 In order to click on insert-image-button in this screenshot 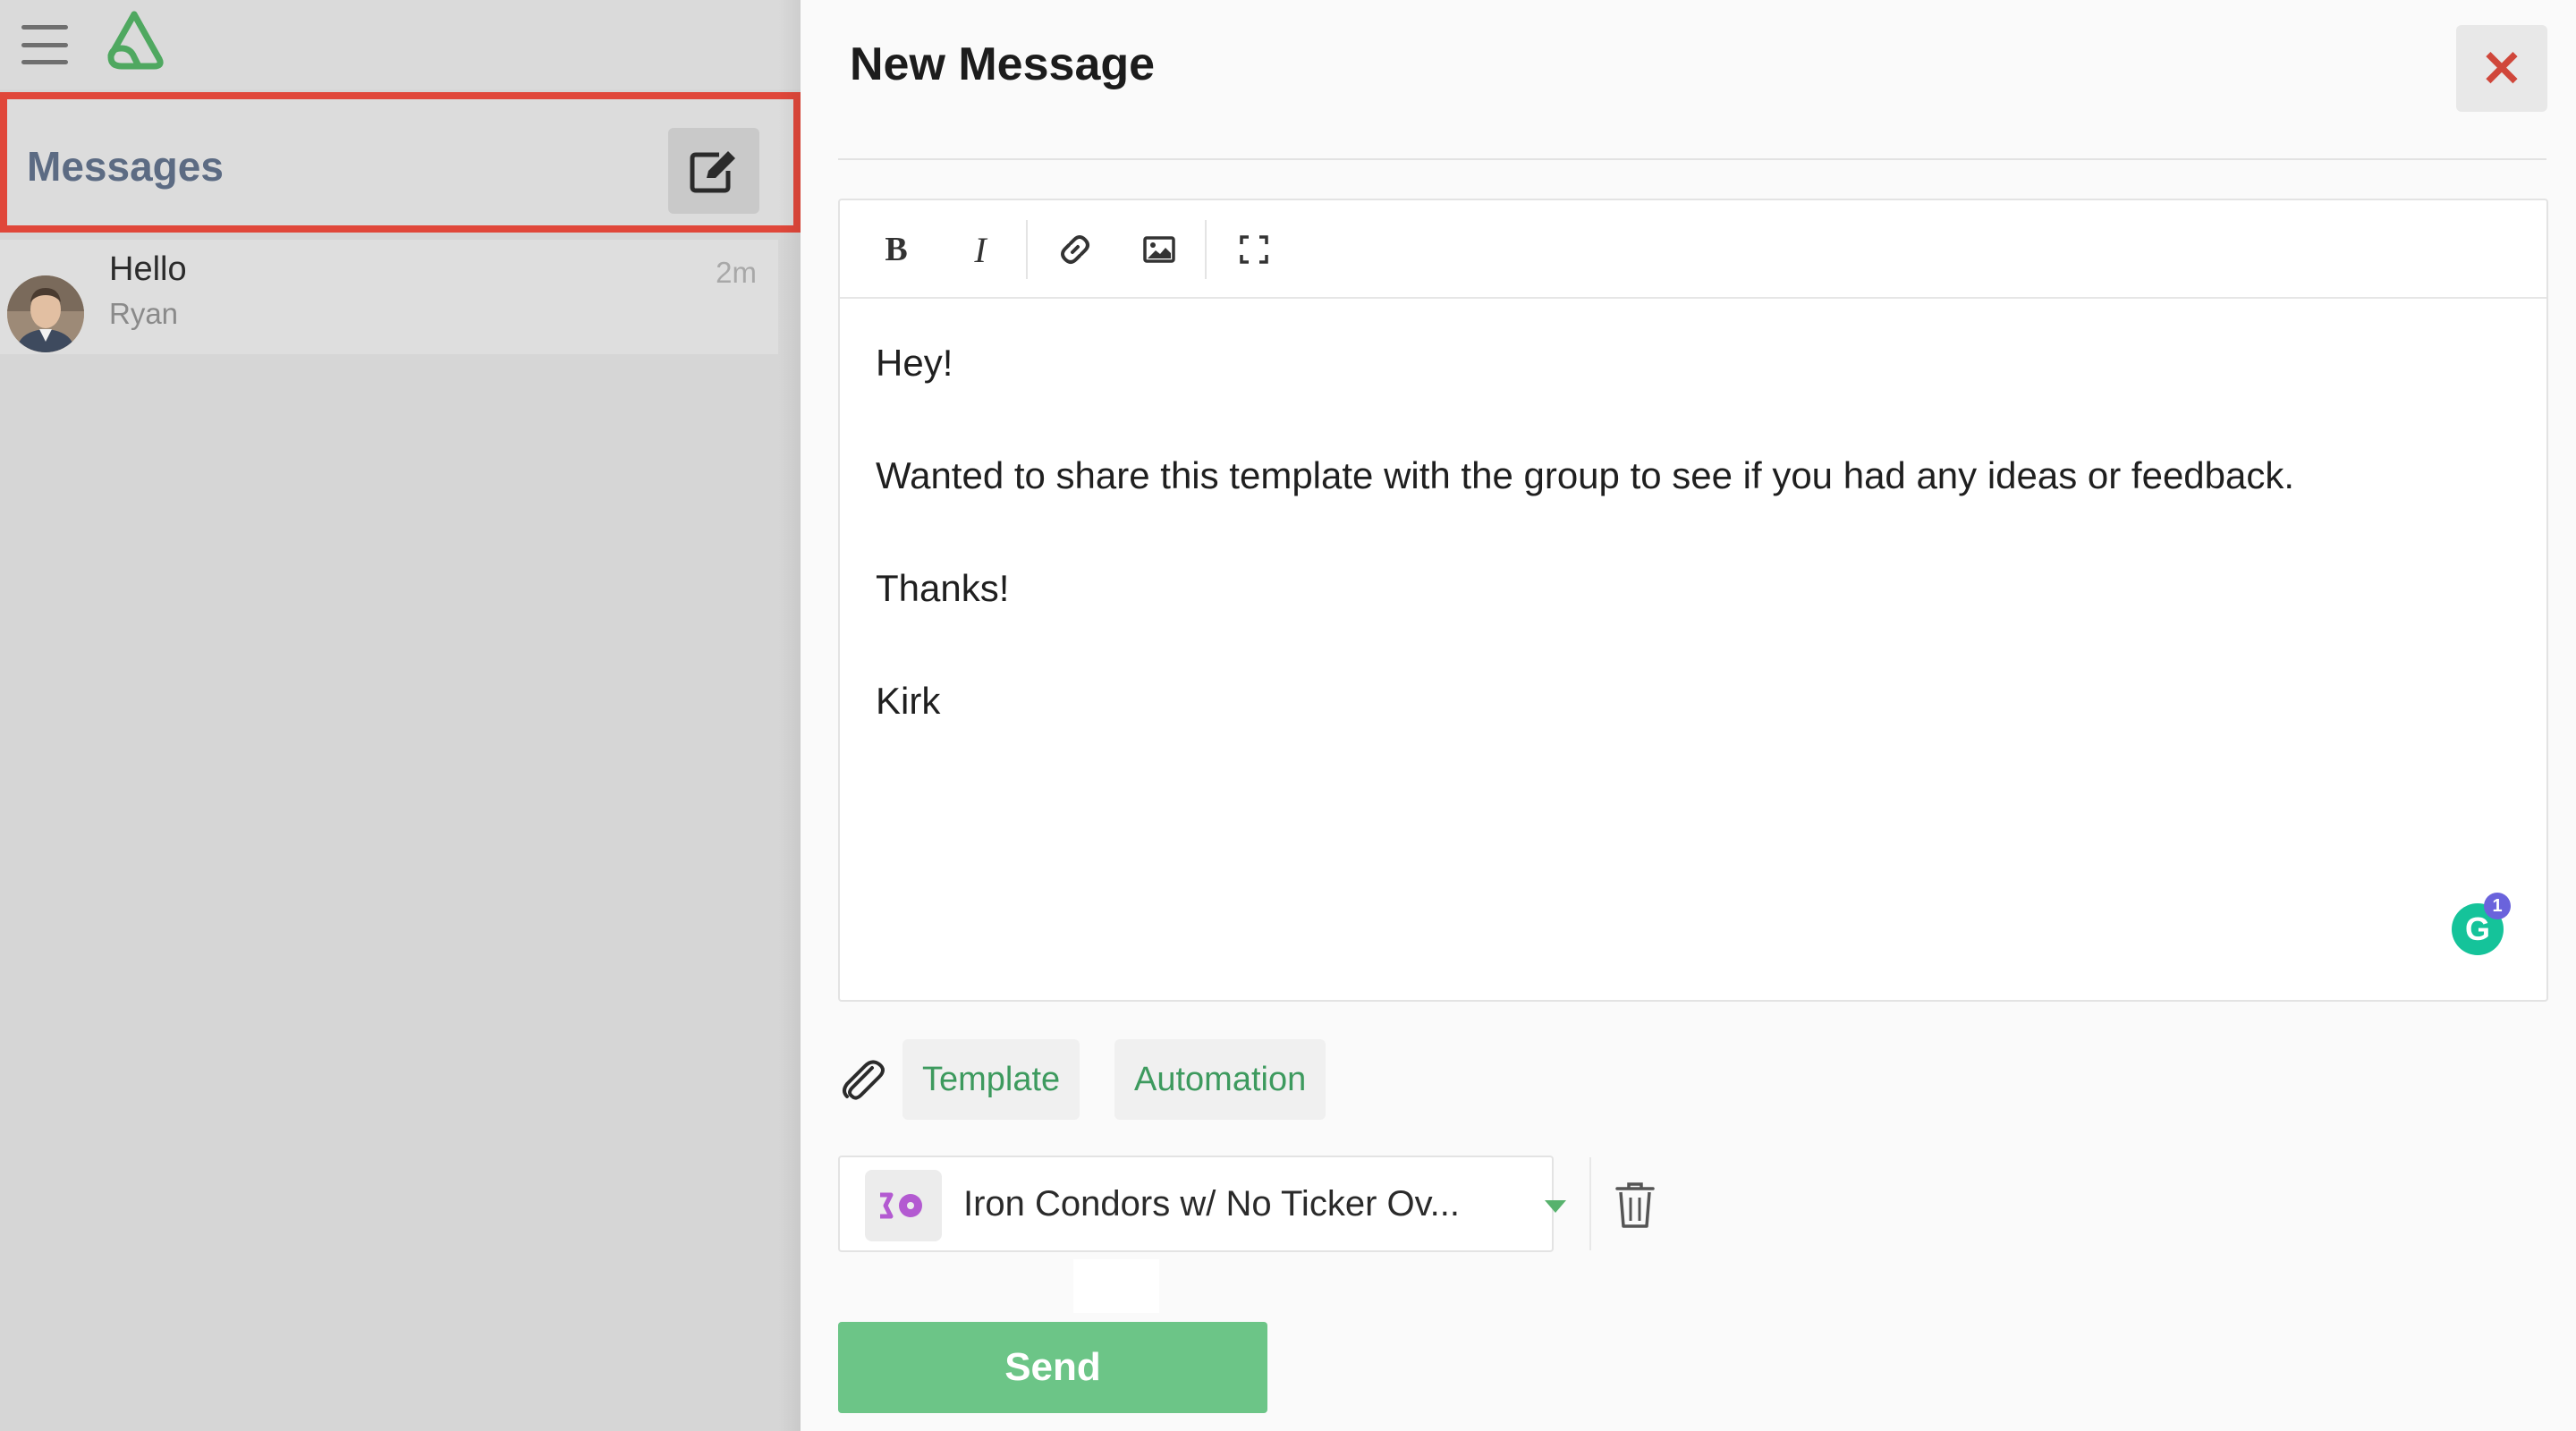, I will do `click(1159, 250)`.